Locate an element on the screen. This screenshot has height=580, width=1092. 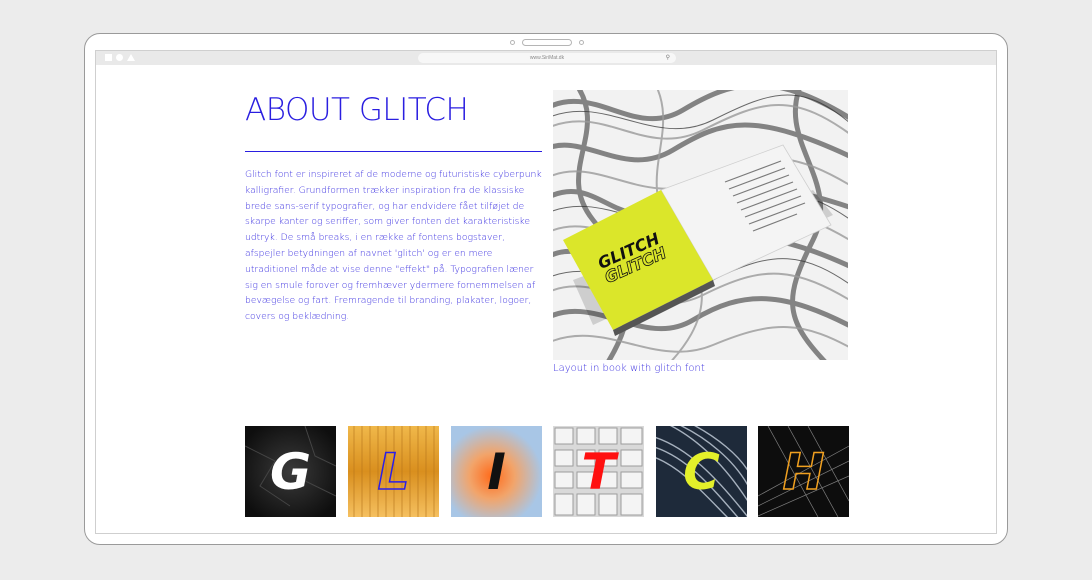
marble-book-illustration: GLITCH GLITCH is located at coordinates (700, 225).